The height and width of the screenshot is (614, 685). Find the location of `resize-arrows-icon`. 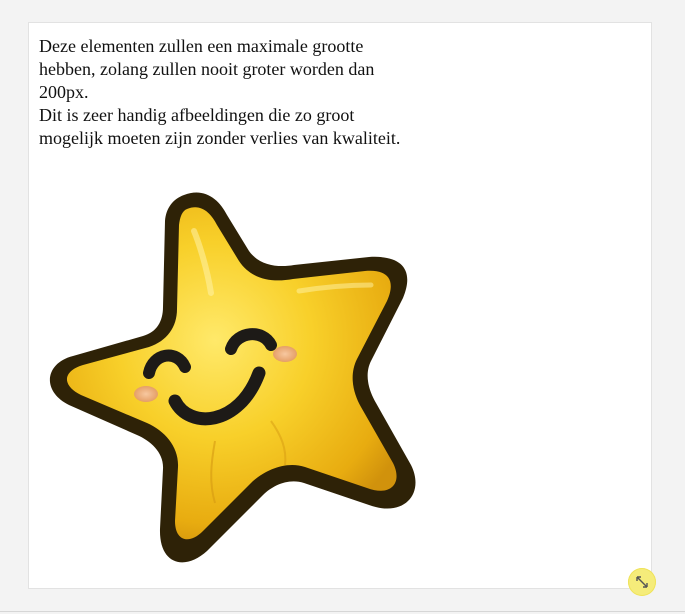

resize-arrows-icon is located at coordinates (642, 582).